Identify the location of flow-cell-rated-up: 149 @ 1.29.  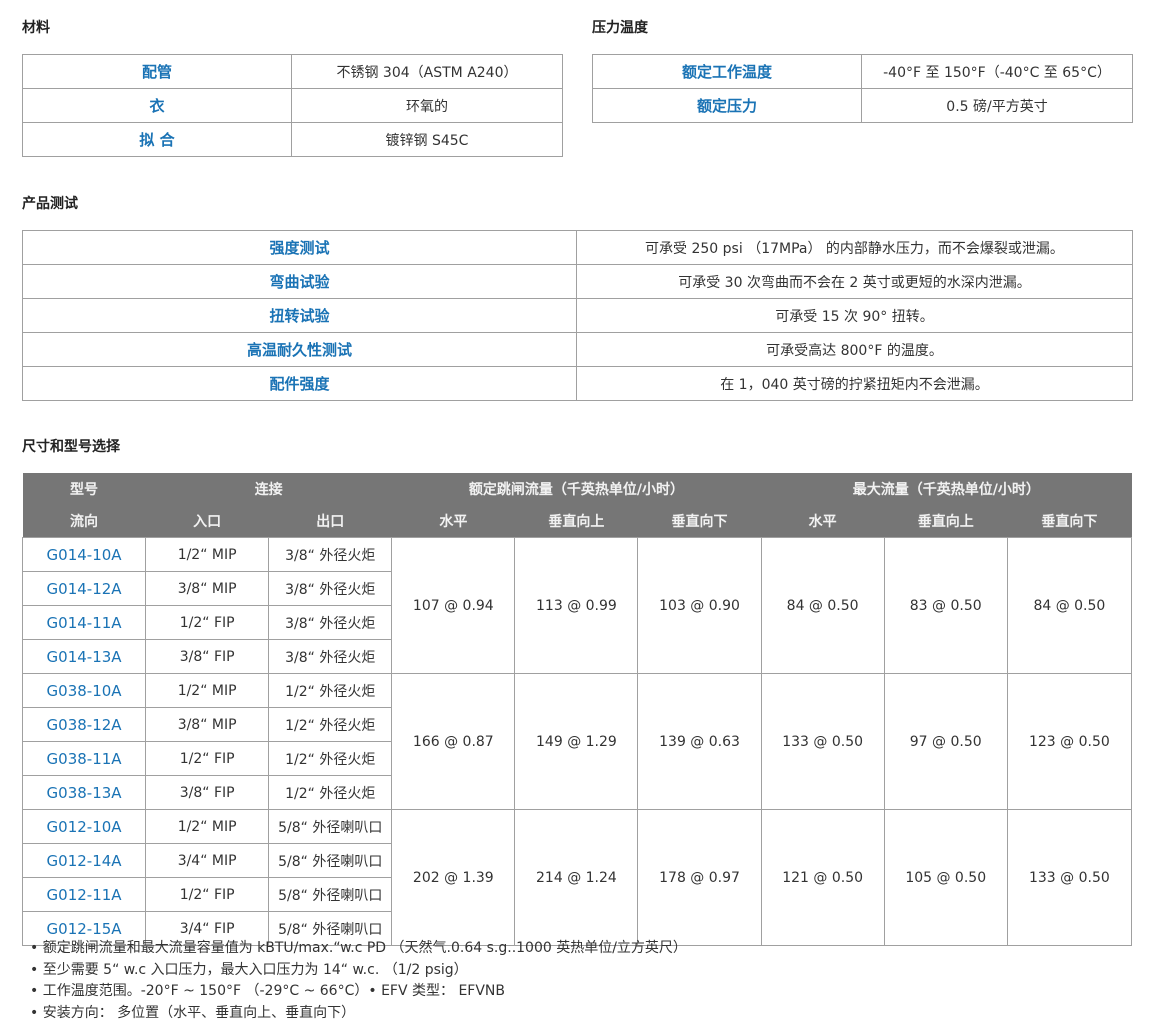
(576, 741).